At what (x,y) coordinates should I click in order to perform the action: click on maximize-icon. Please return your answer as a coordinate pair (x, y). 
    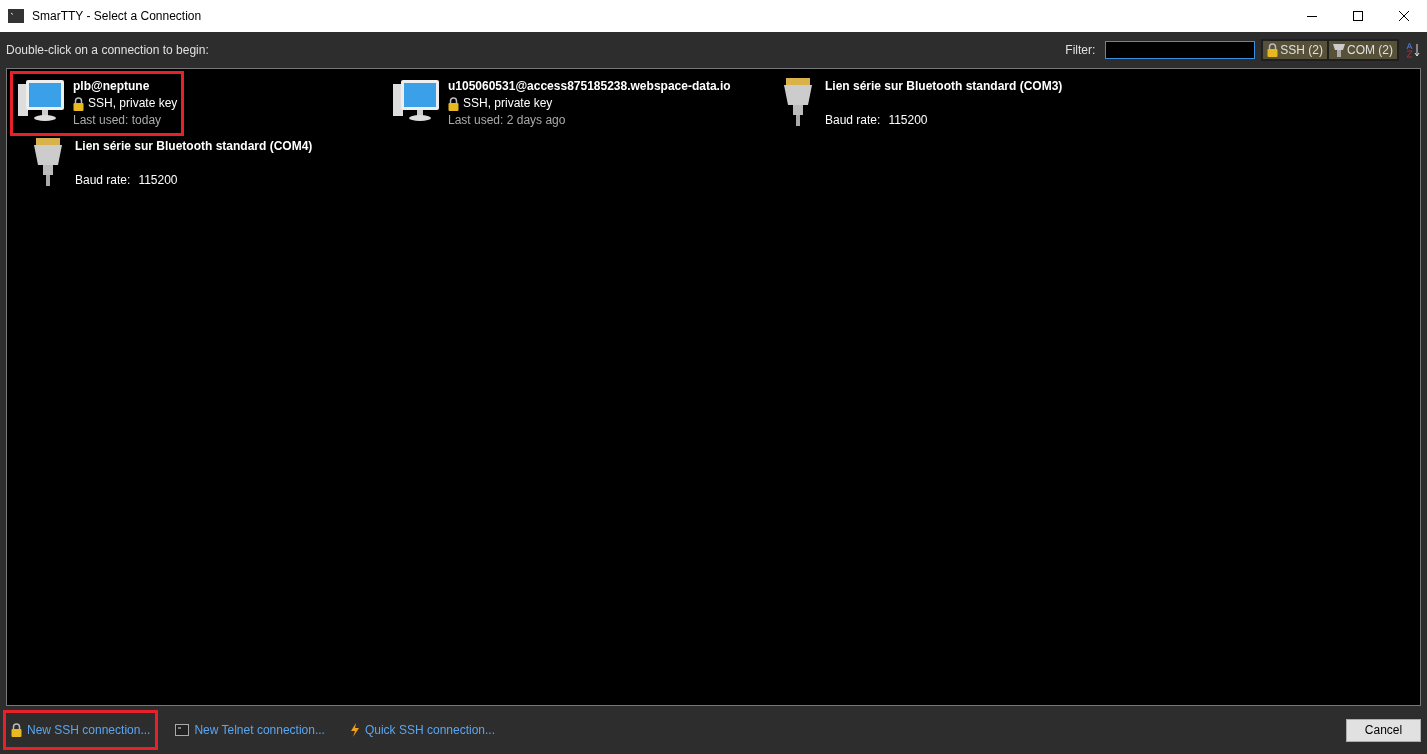
    Looking at the image, I should click on (1358, 16).